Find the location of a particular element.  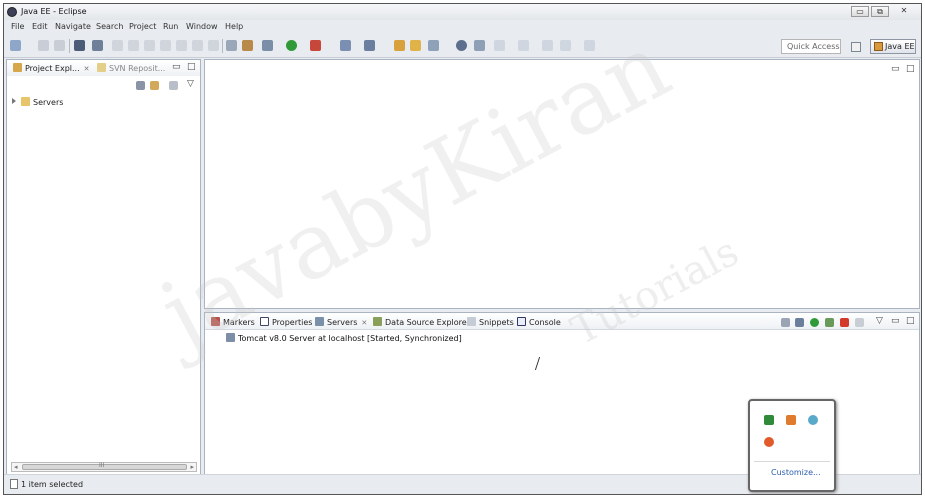

new-web-service-icon is located at coordinates (369, 45).